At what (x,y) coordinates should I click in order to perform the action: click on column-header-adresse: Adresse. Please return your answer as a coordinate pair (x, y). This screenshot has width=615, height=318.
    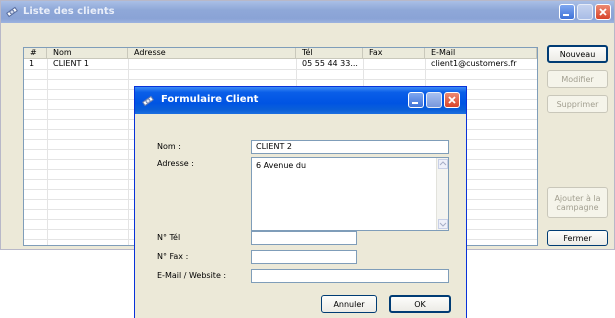
    Looking at the image, I should click on (212, 53).